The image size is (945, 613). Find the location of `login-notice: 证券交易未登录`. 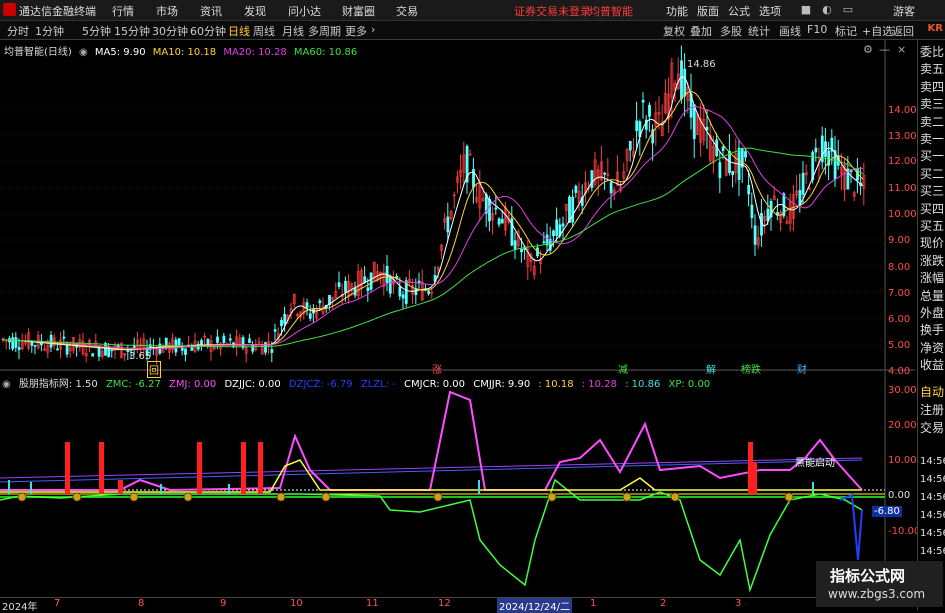

login-notice: 证券交易未登录 is located at coordinates (552, 11).